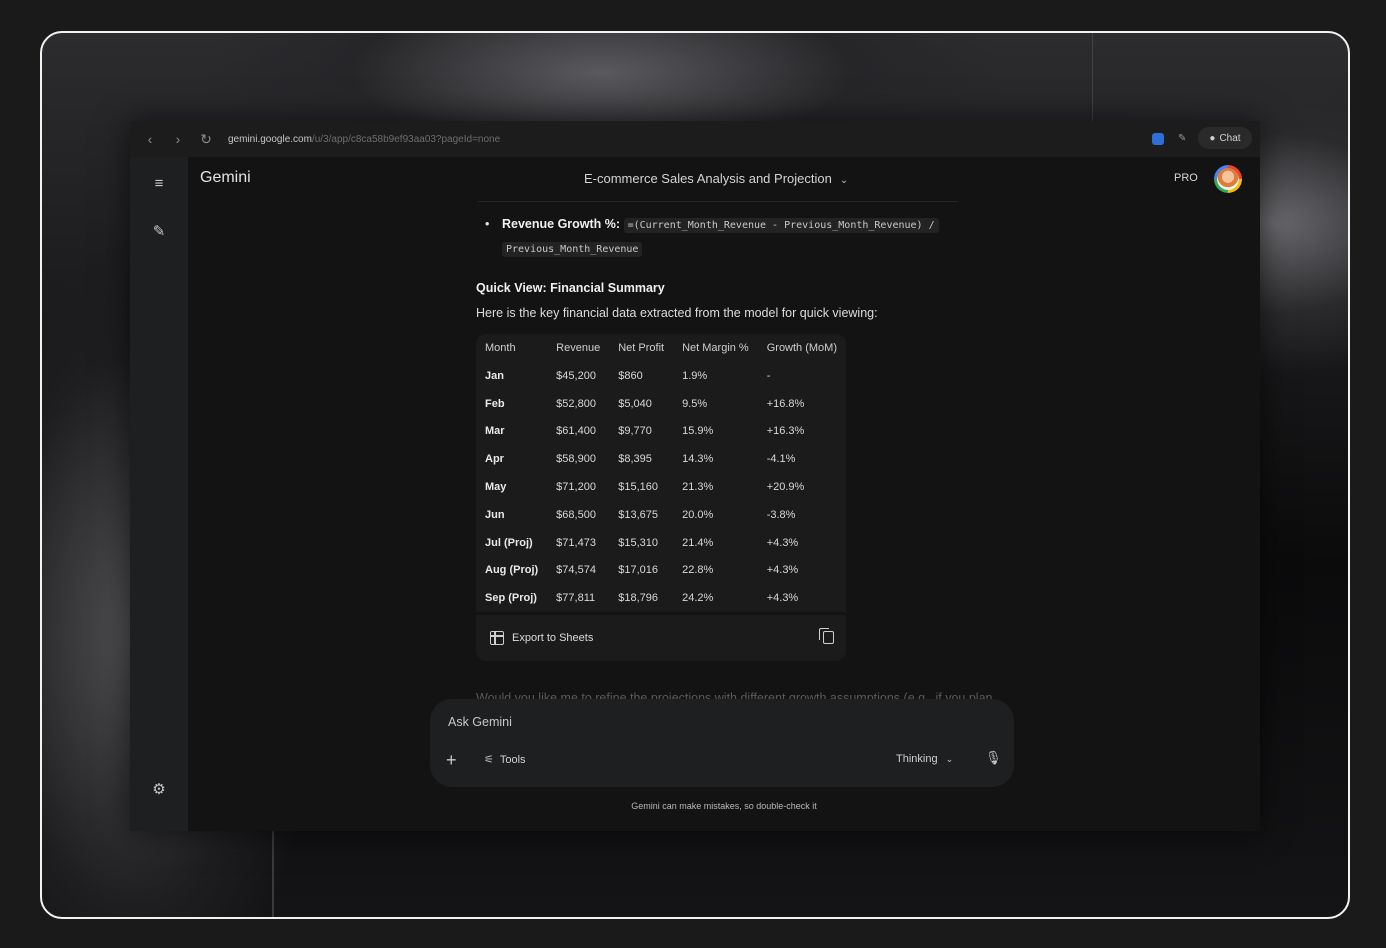  What do you see at coordinates (1230, 138) in the screenshot?
I see `chat-button-label: Chat` at bounding box center [1230, 138].